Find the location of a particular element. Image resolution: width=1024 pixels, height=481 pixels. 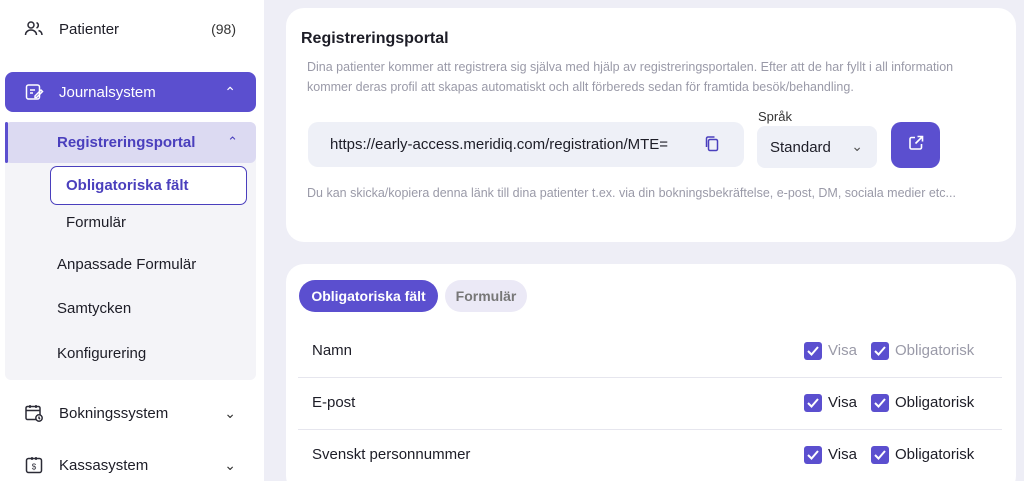

sidebar-item-consents: Samtycken is located at coordinates (94, 308).